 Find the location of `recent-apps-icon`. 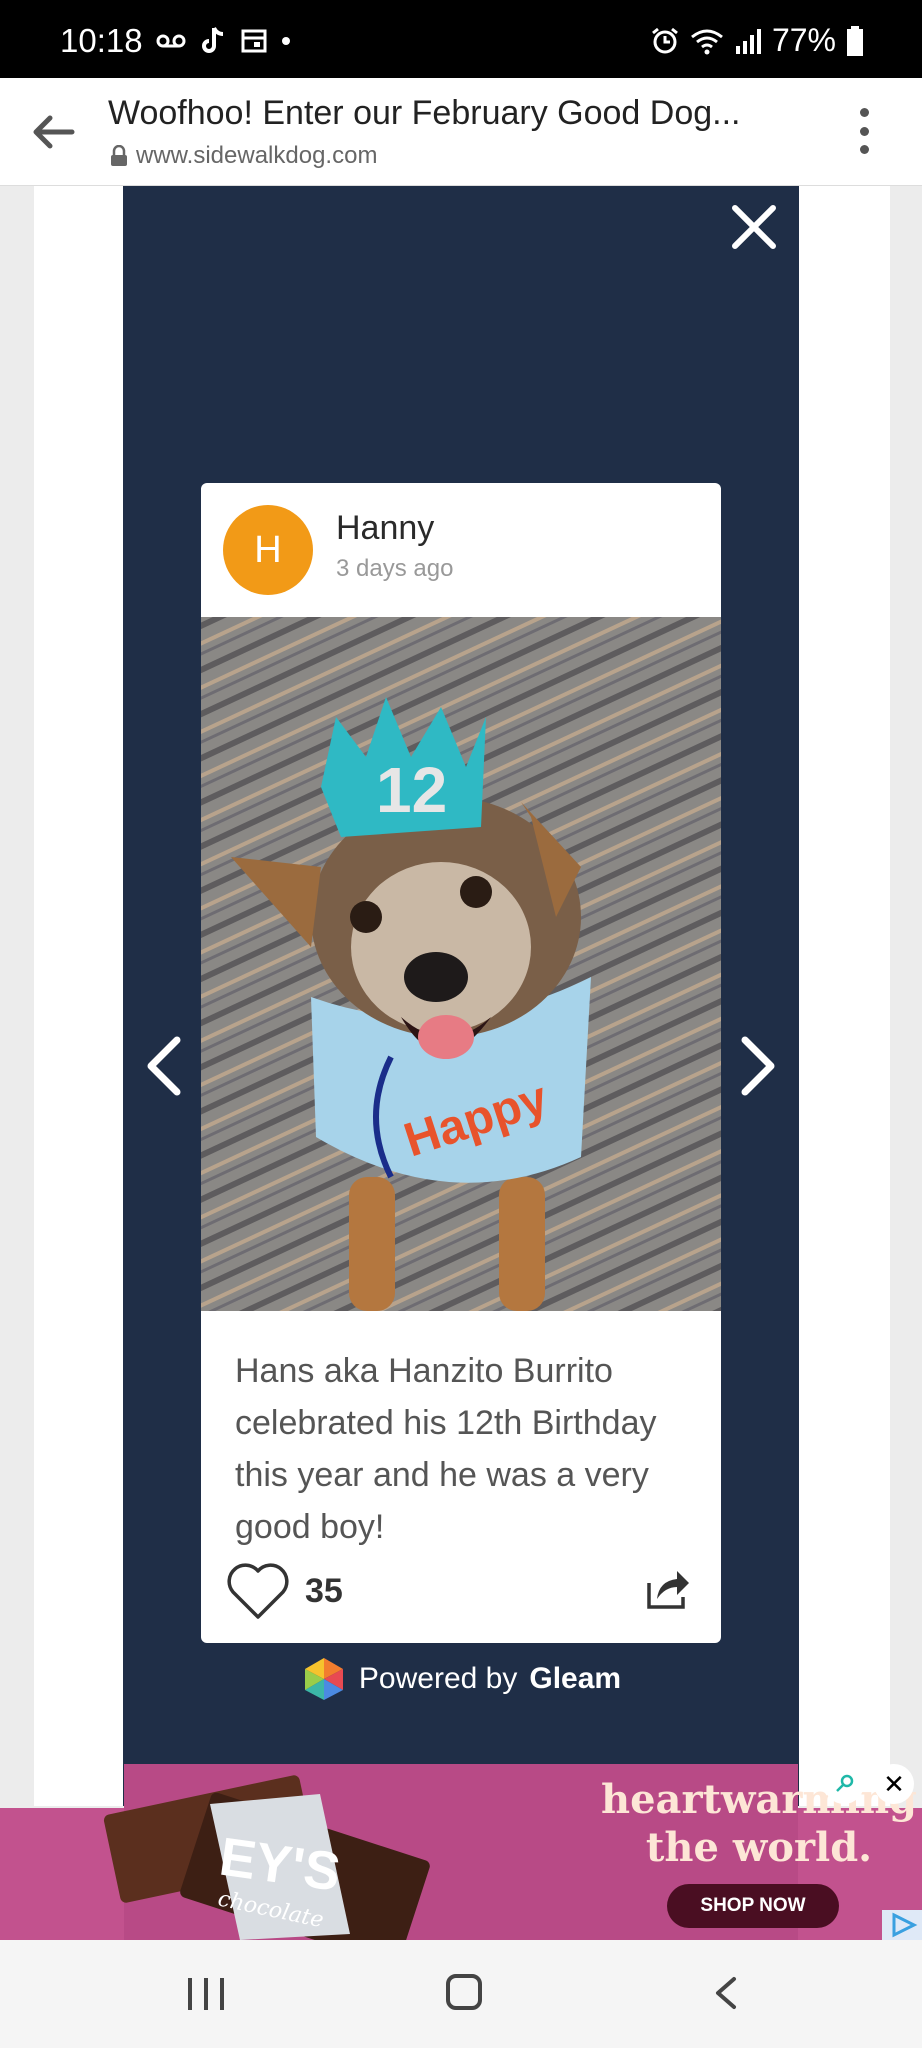

recent-apps-icon is located at coordinates (206, 1994).